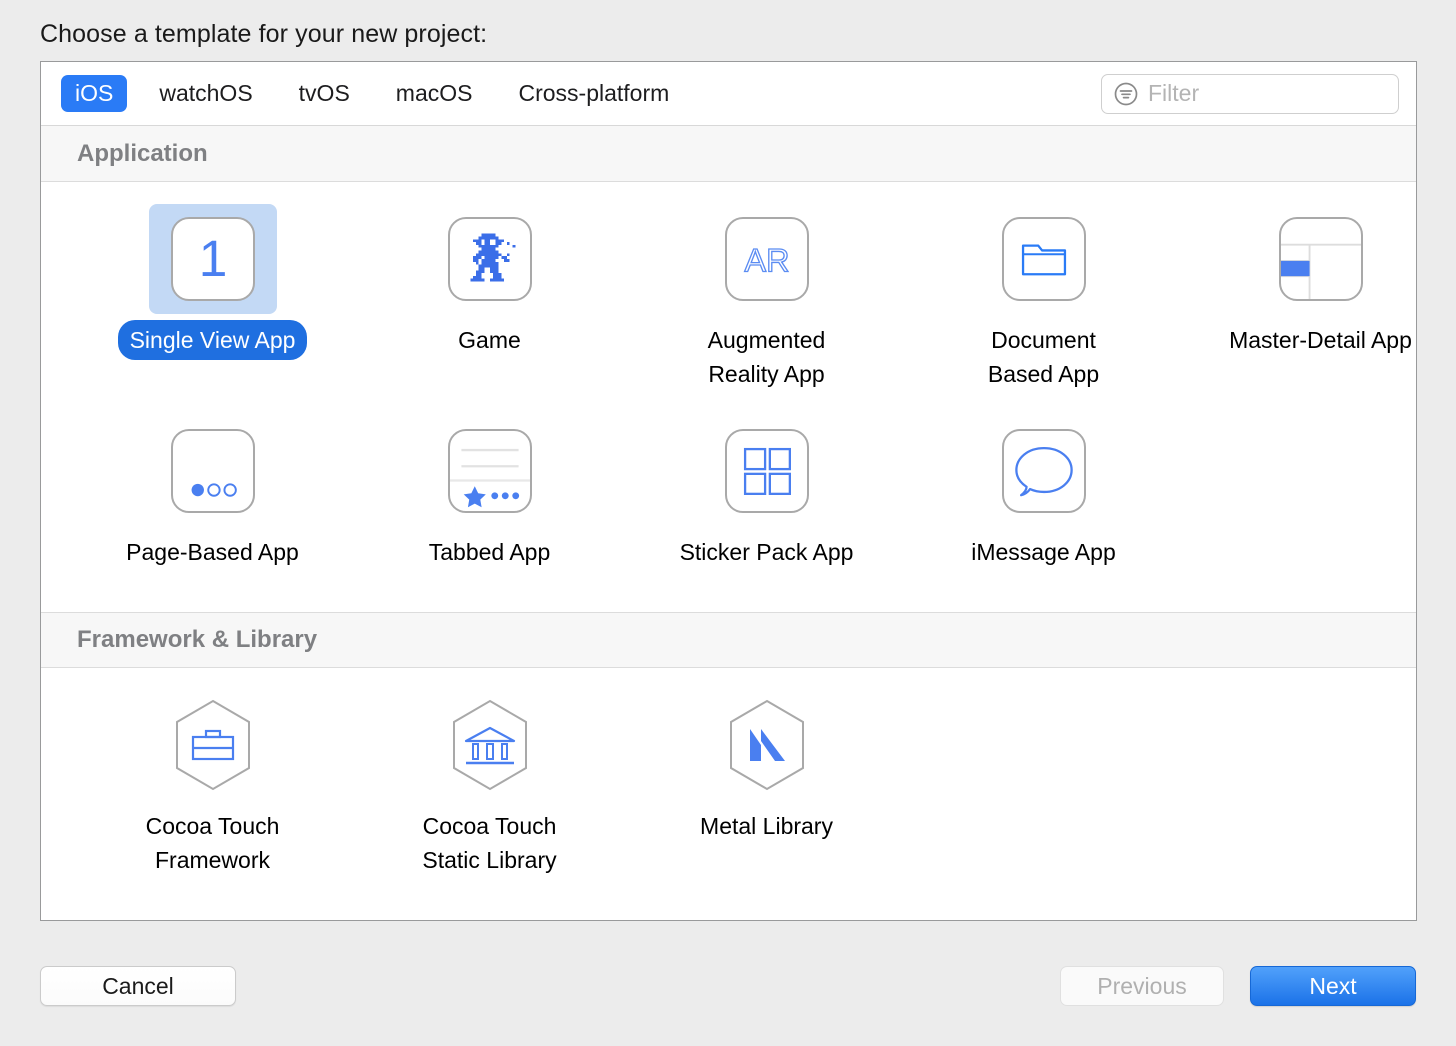  What do you see at coordinates (489, 340) in the screenshot?
I see `template-label: Game` at bounding box center [489, 340].